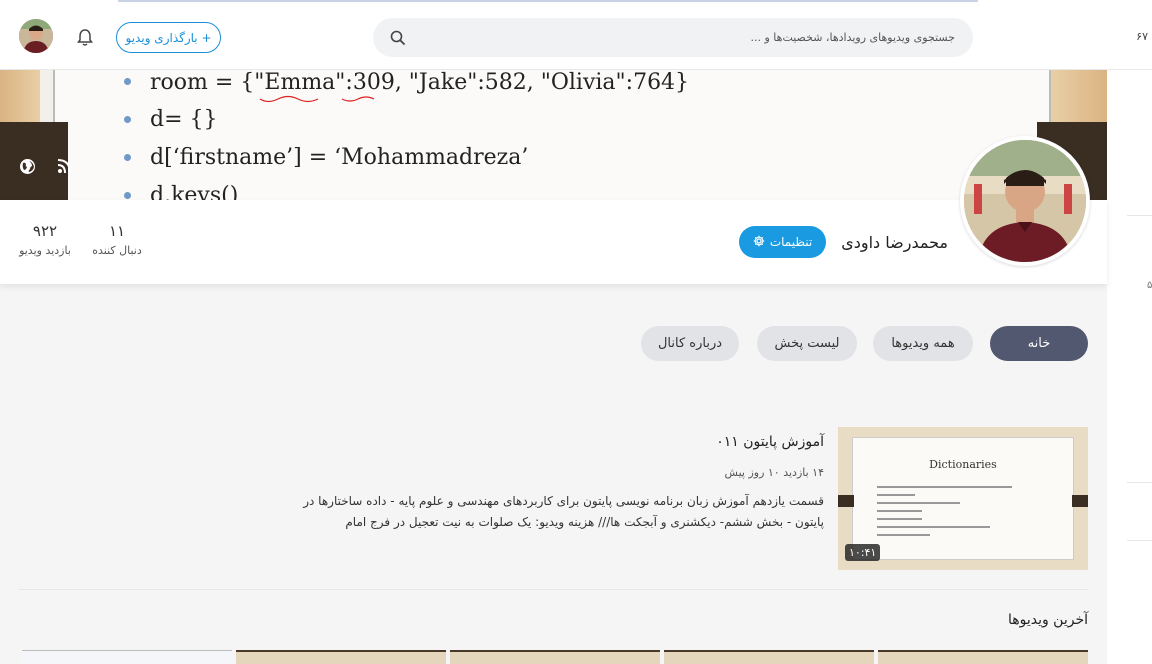 This screenshot has width=1152, height=664. Describe the element at coordinates (85, 37) in the screenshot. I see `bell-icon` at that location.